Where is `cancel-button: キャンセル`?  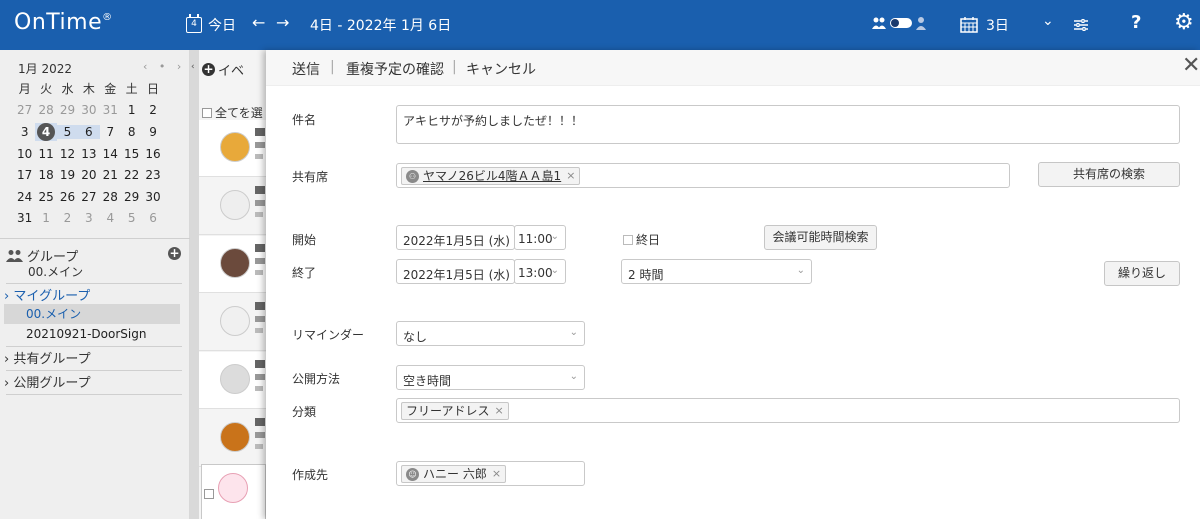
cancel-button: キャンセル is located at coordinates (501, 69).